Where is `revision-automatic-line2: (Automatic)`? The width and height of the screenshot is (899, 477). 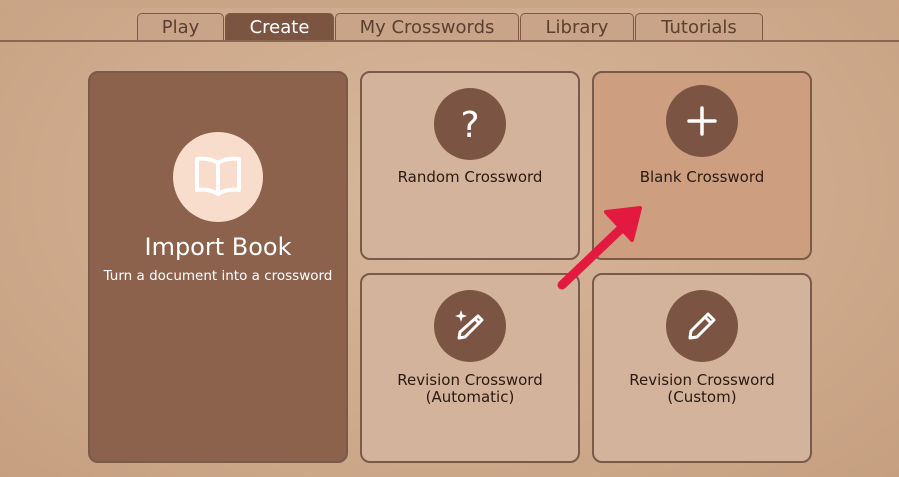 revision-automatic-line2: (Automatic) is located at coordinates (470, 397).